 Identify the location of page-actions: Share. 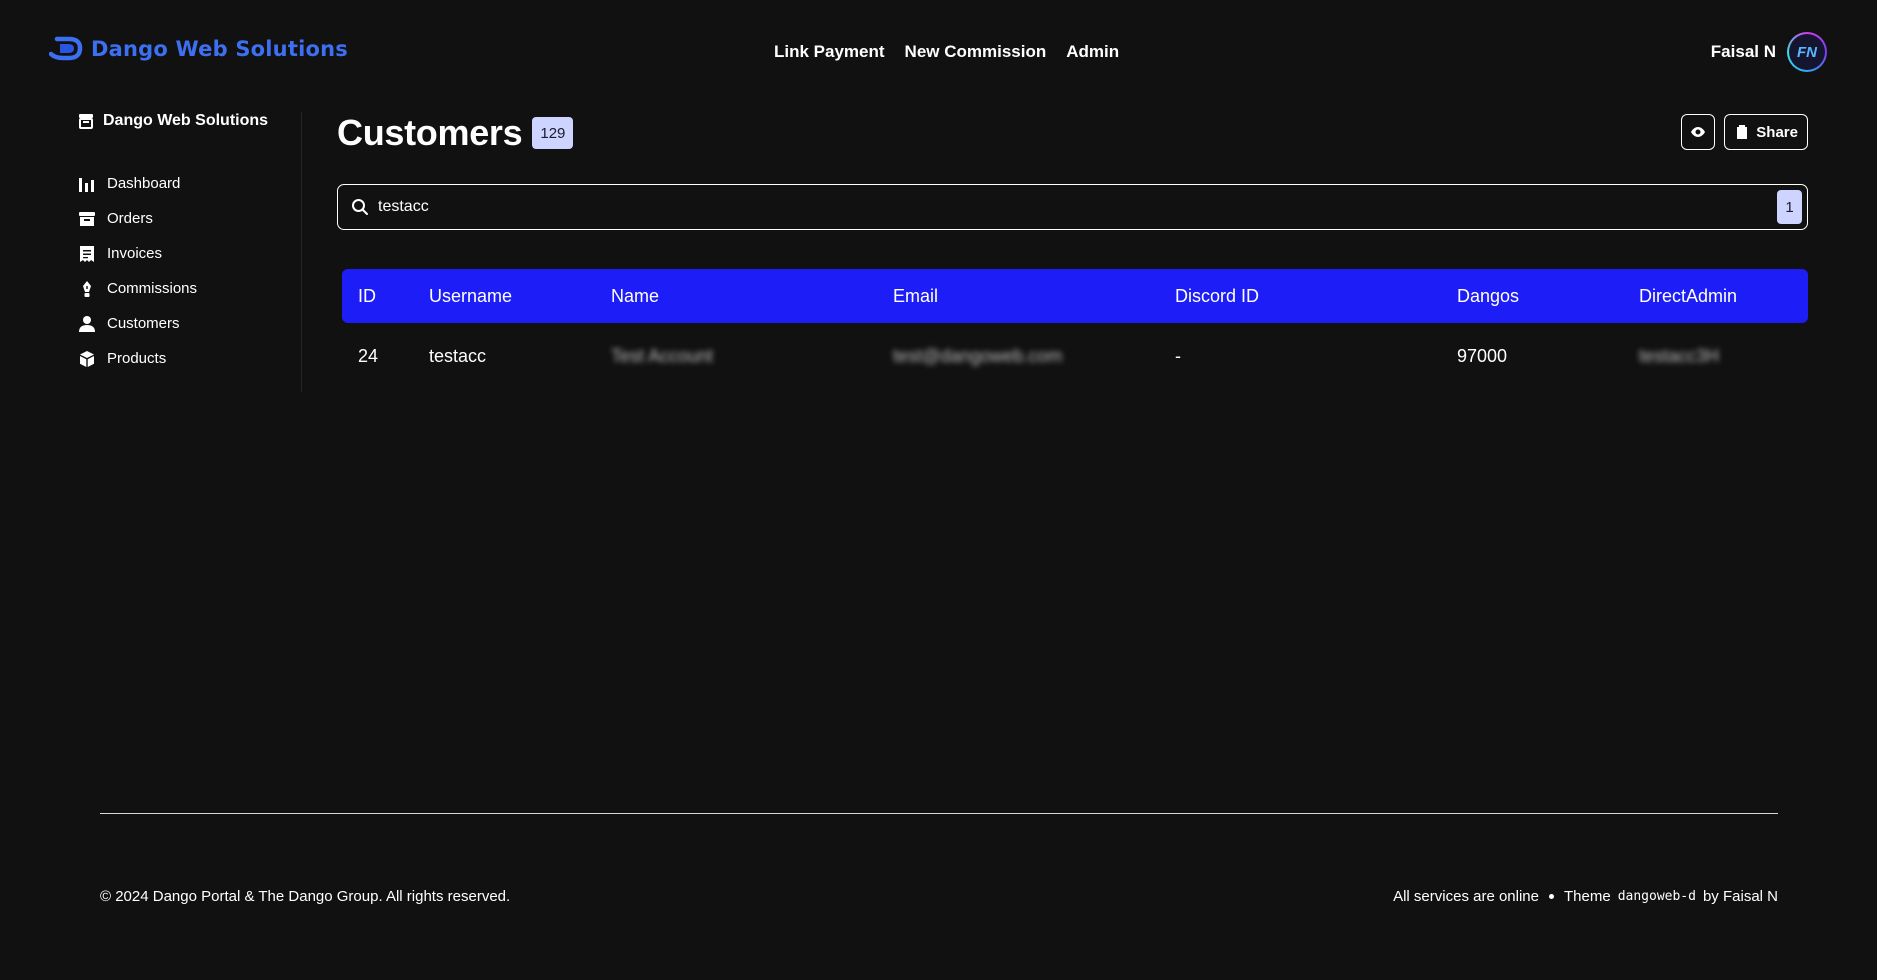
(1744, 132).